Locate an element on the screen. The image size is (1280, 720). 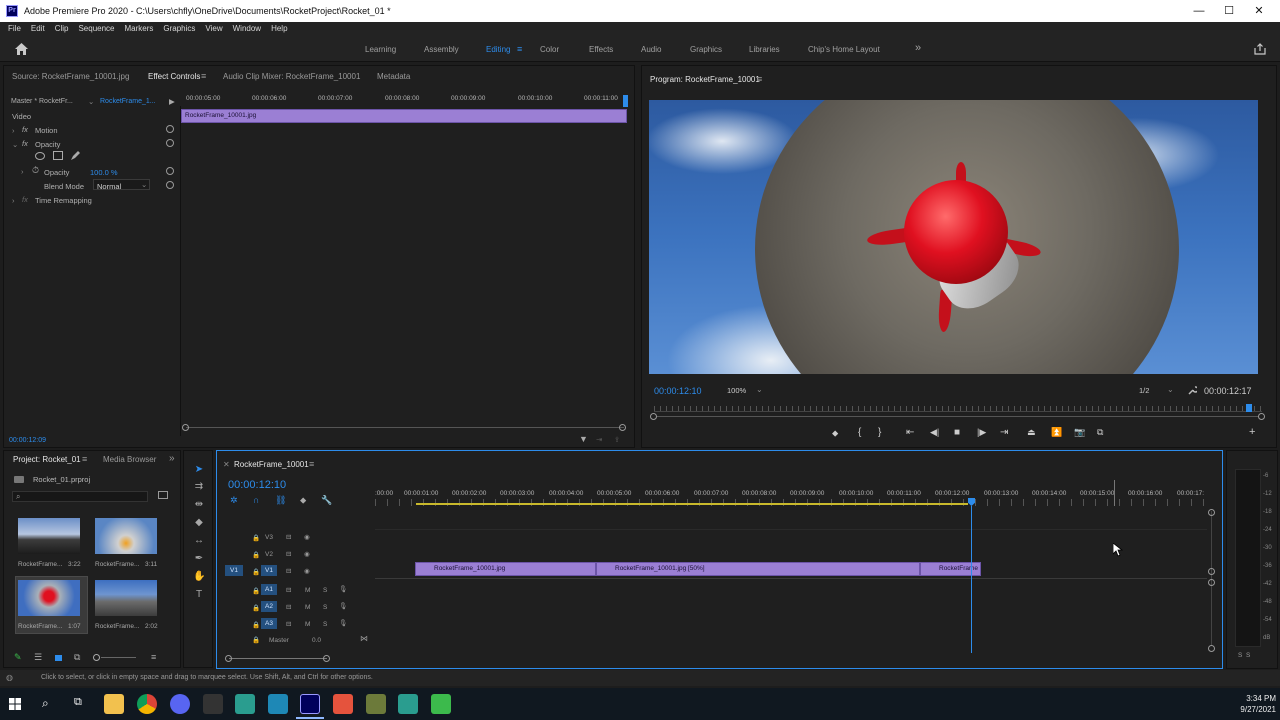
list-view-icon: ☰ is located at coordinates (38, 657).